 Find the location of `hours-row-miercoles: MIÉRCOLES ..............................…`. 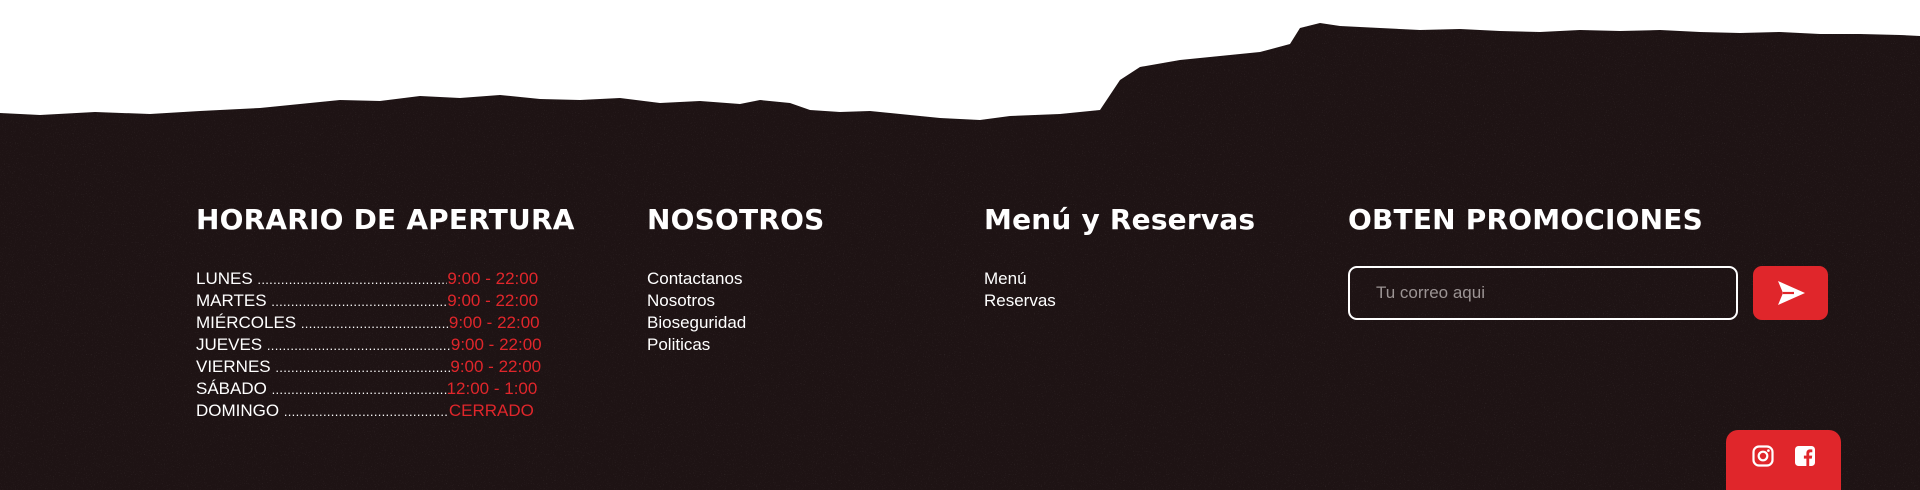

hours-row-miercoles: MIÉRCOLES ..............................… is located at coordinates (385, 323).